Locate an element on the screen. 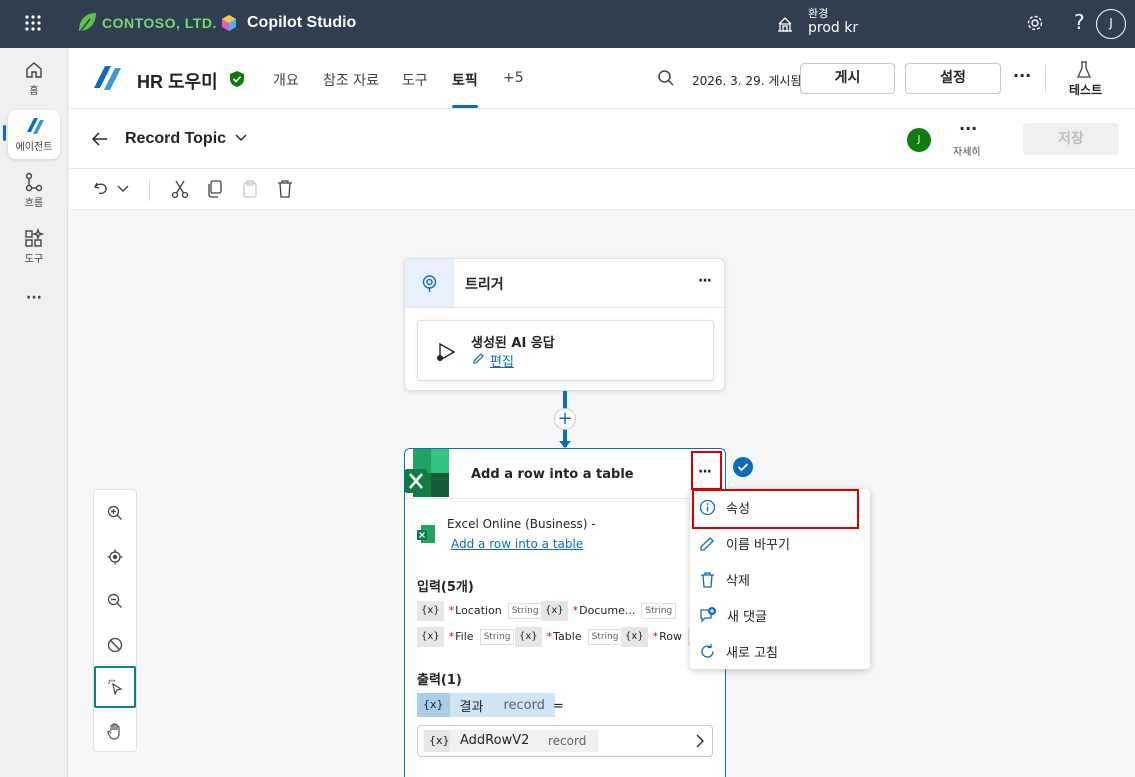  header-divider is located at coordinates (1045, 79).